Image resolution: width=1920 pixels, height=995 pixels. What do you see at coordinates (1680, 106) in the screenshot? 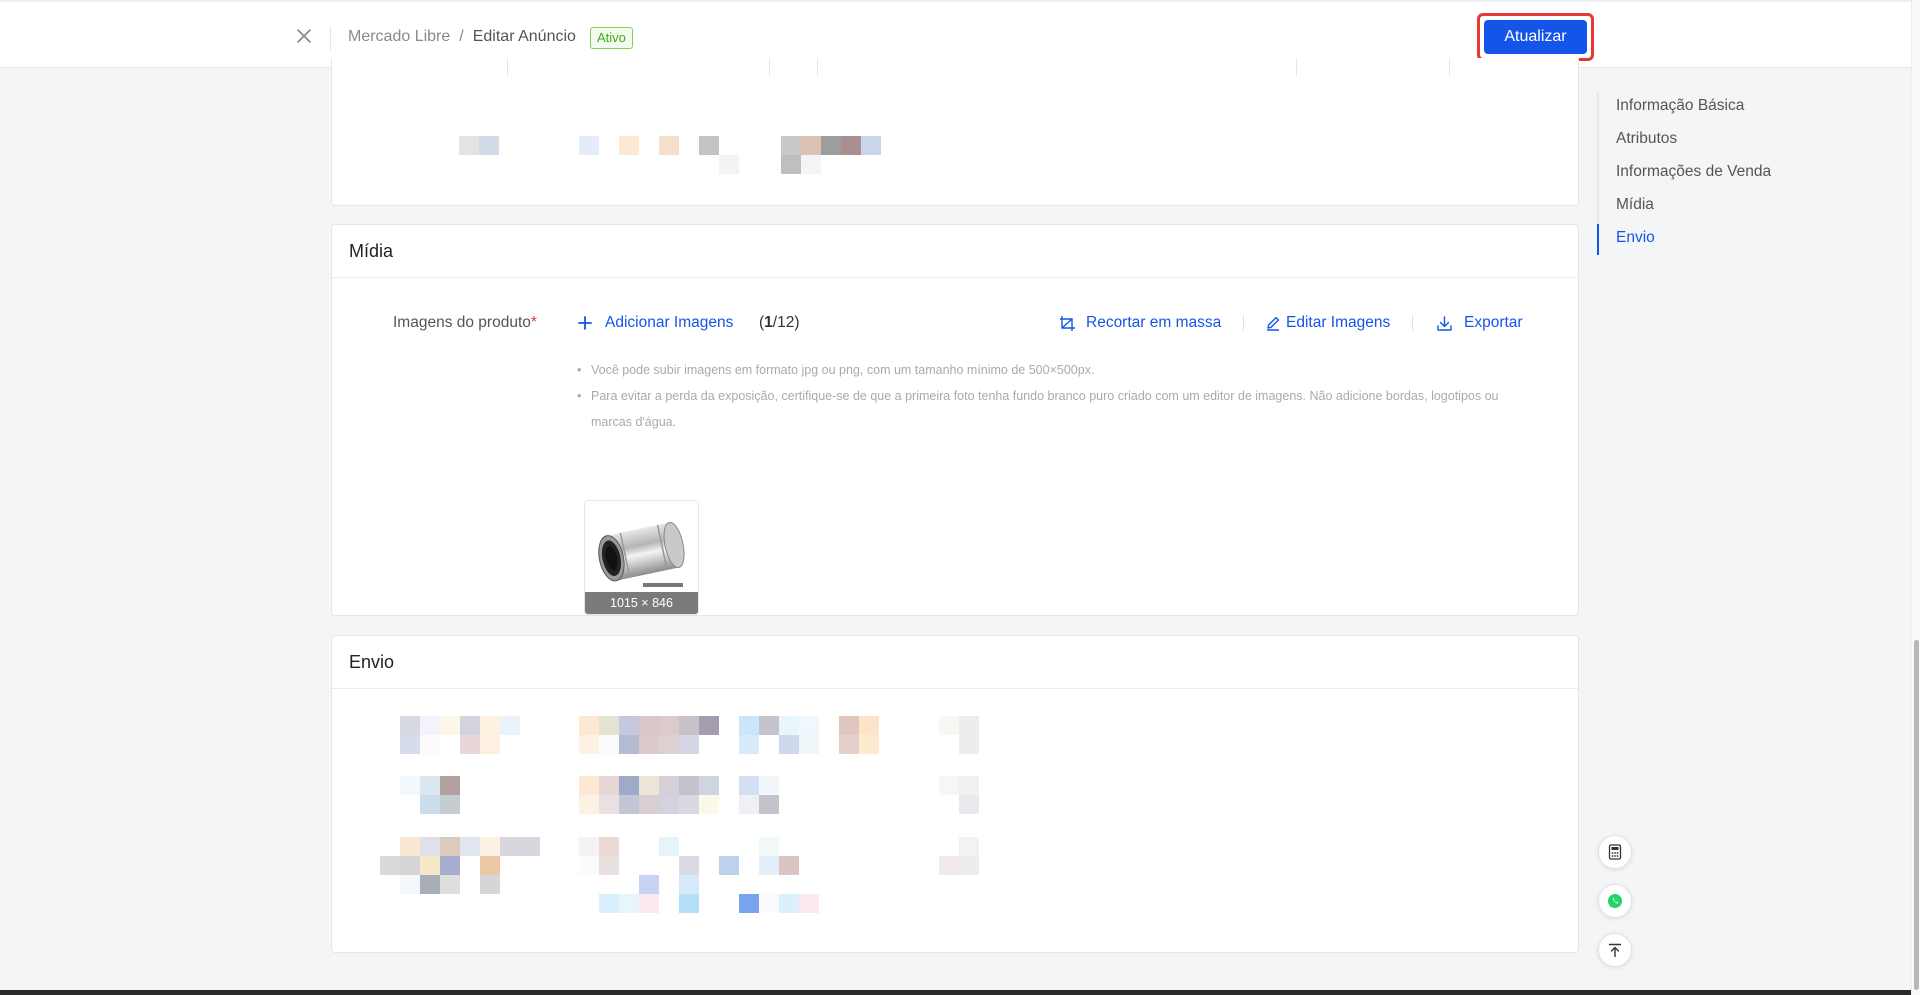
I see `anchor-basic-info: Informação Básica` at bounding box center [1680, 106].